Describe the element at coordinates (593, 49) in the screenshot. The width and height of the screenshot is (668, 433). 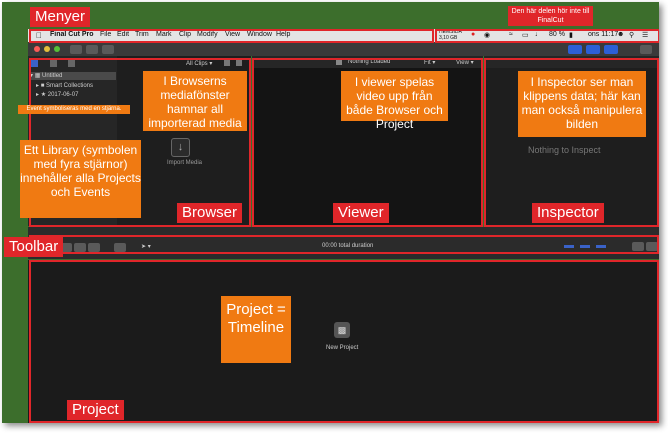
I see `show-timeline-button` at that location.